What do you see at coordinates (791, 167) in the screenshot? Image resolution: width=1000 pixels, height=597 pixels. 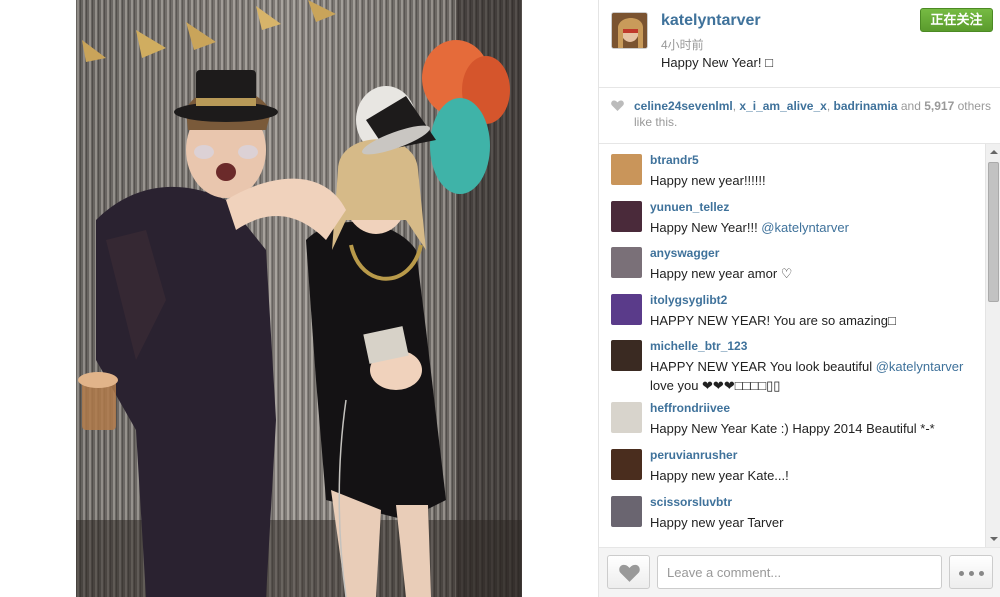 I see `comment-item: btrandr5 Happy new year!!!!!!` at bounding box center [791, 167].